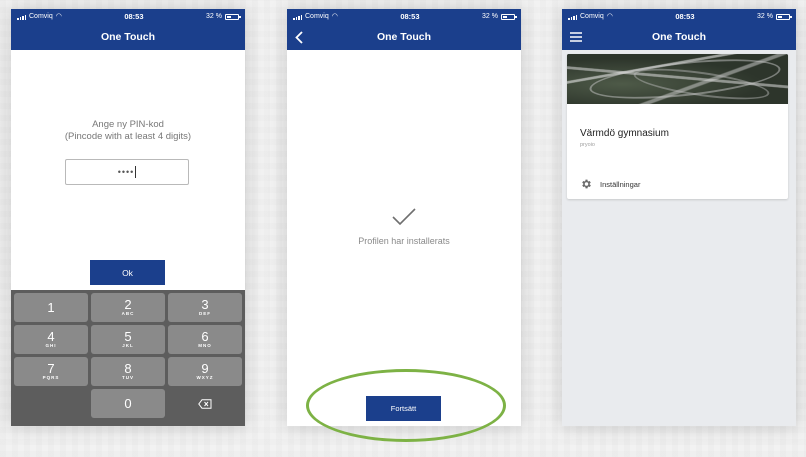 This screenshot has width=806, height=457. What do you see at coordinates (127, 272) in the screenshot?
I see `ok-button: Ok` at bounding box center [127, 272].